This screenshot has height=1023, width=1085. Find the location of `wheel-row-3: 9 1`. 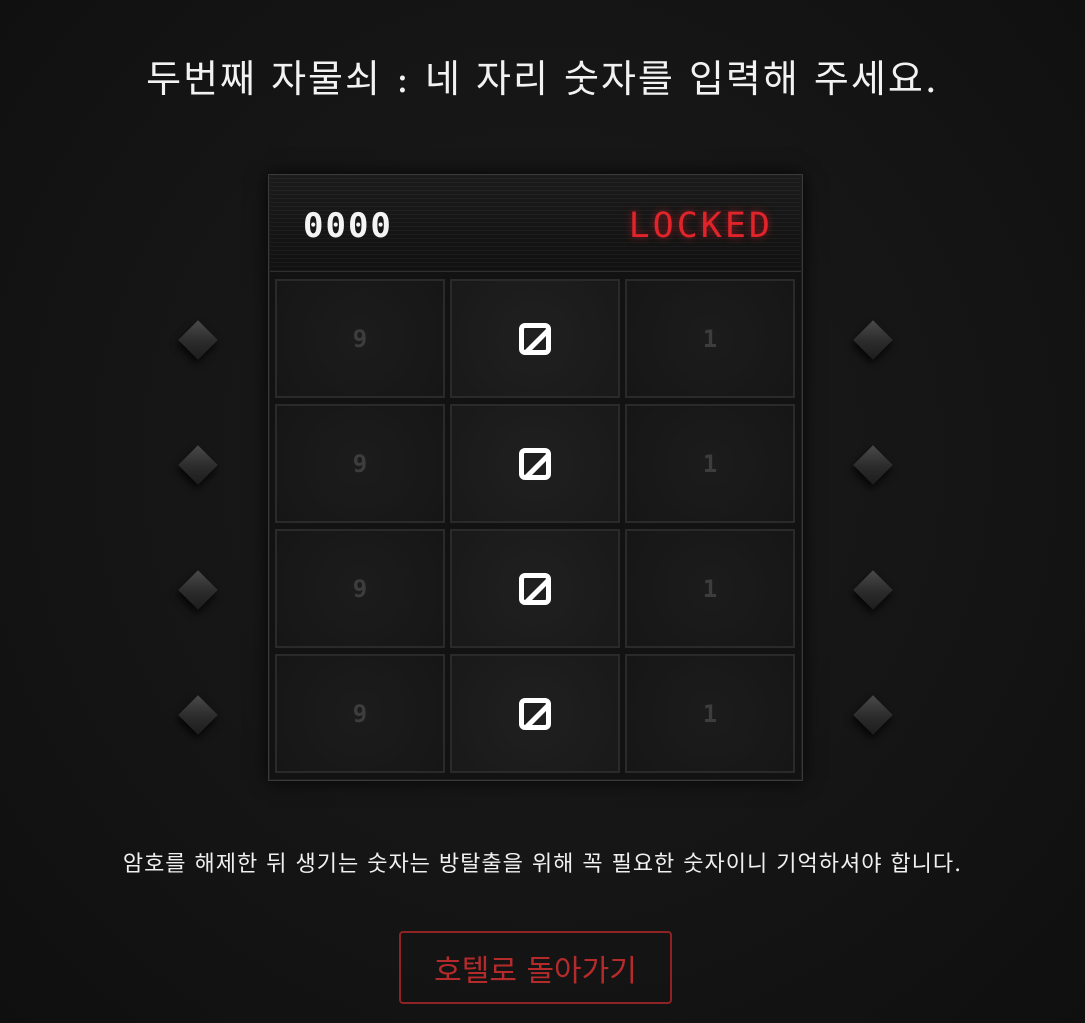

wheel-row-3: 9 1 is located at coordinates (536, 588).